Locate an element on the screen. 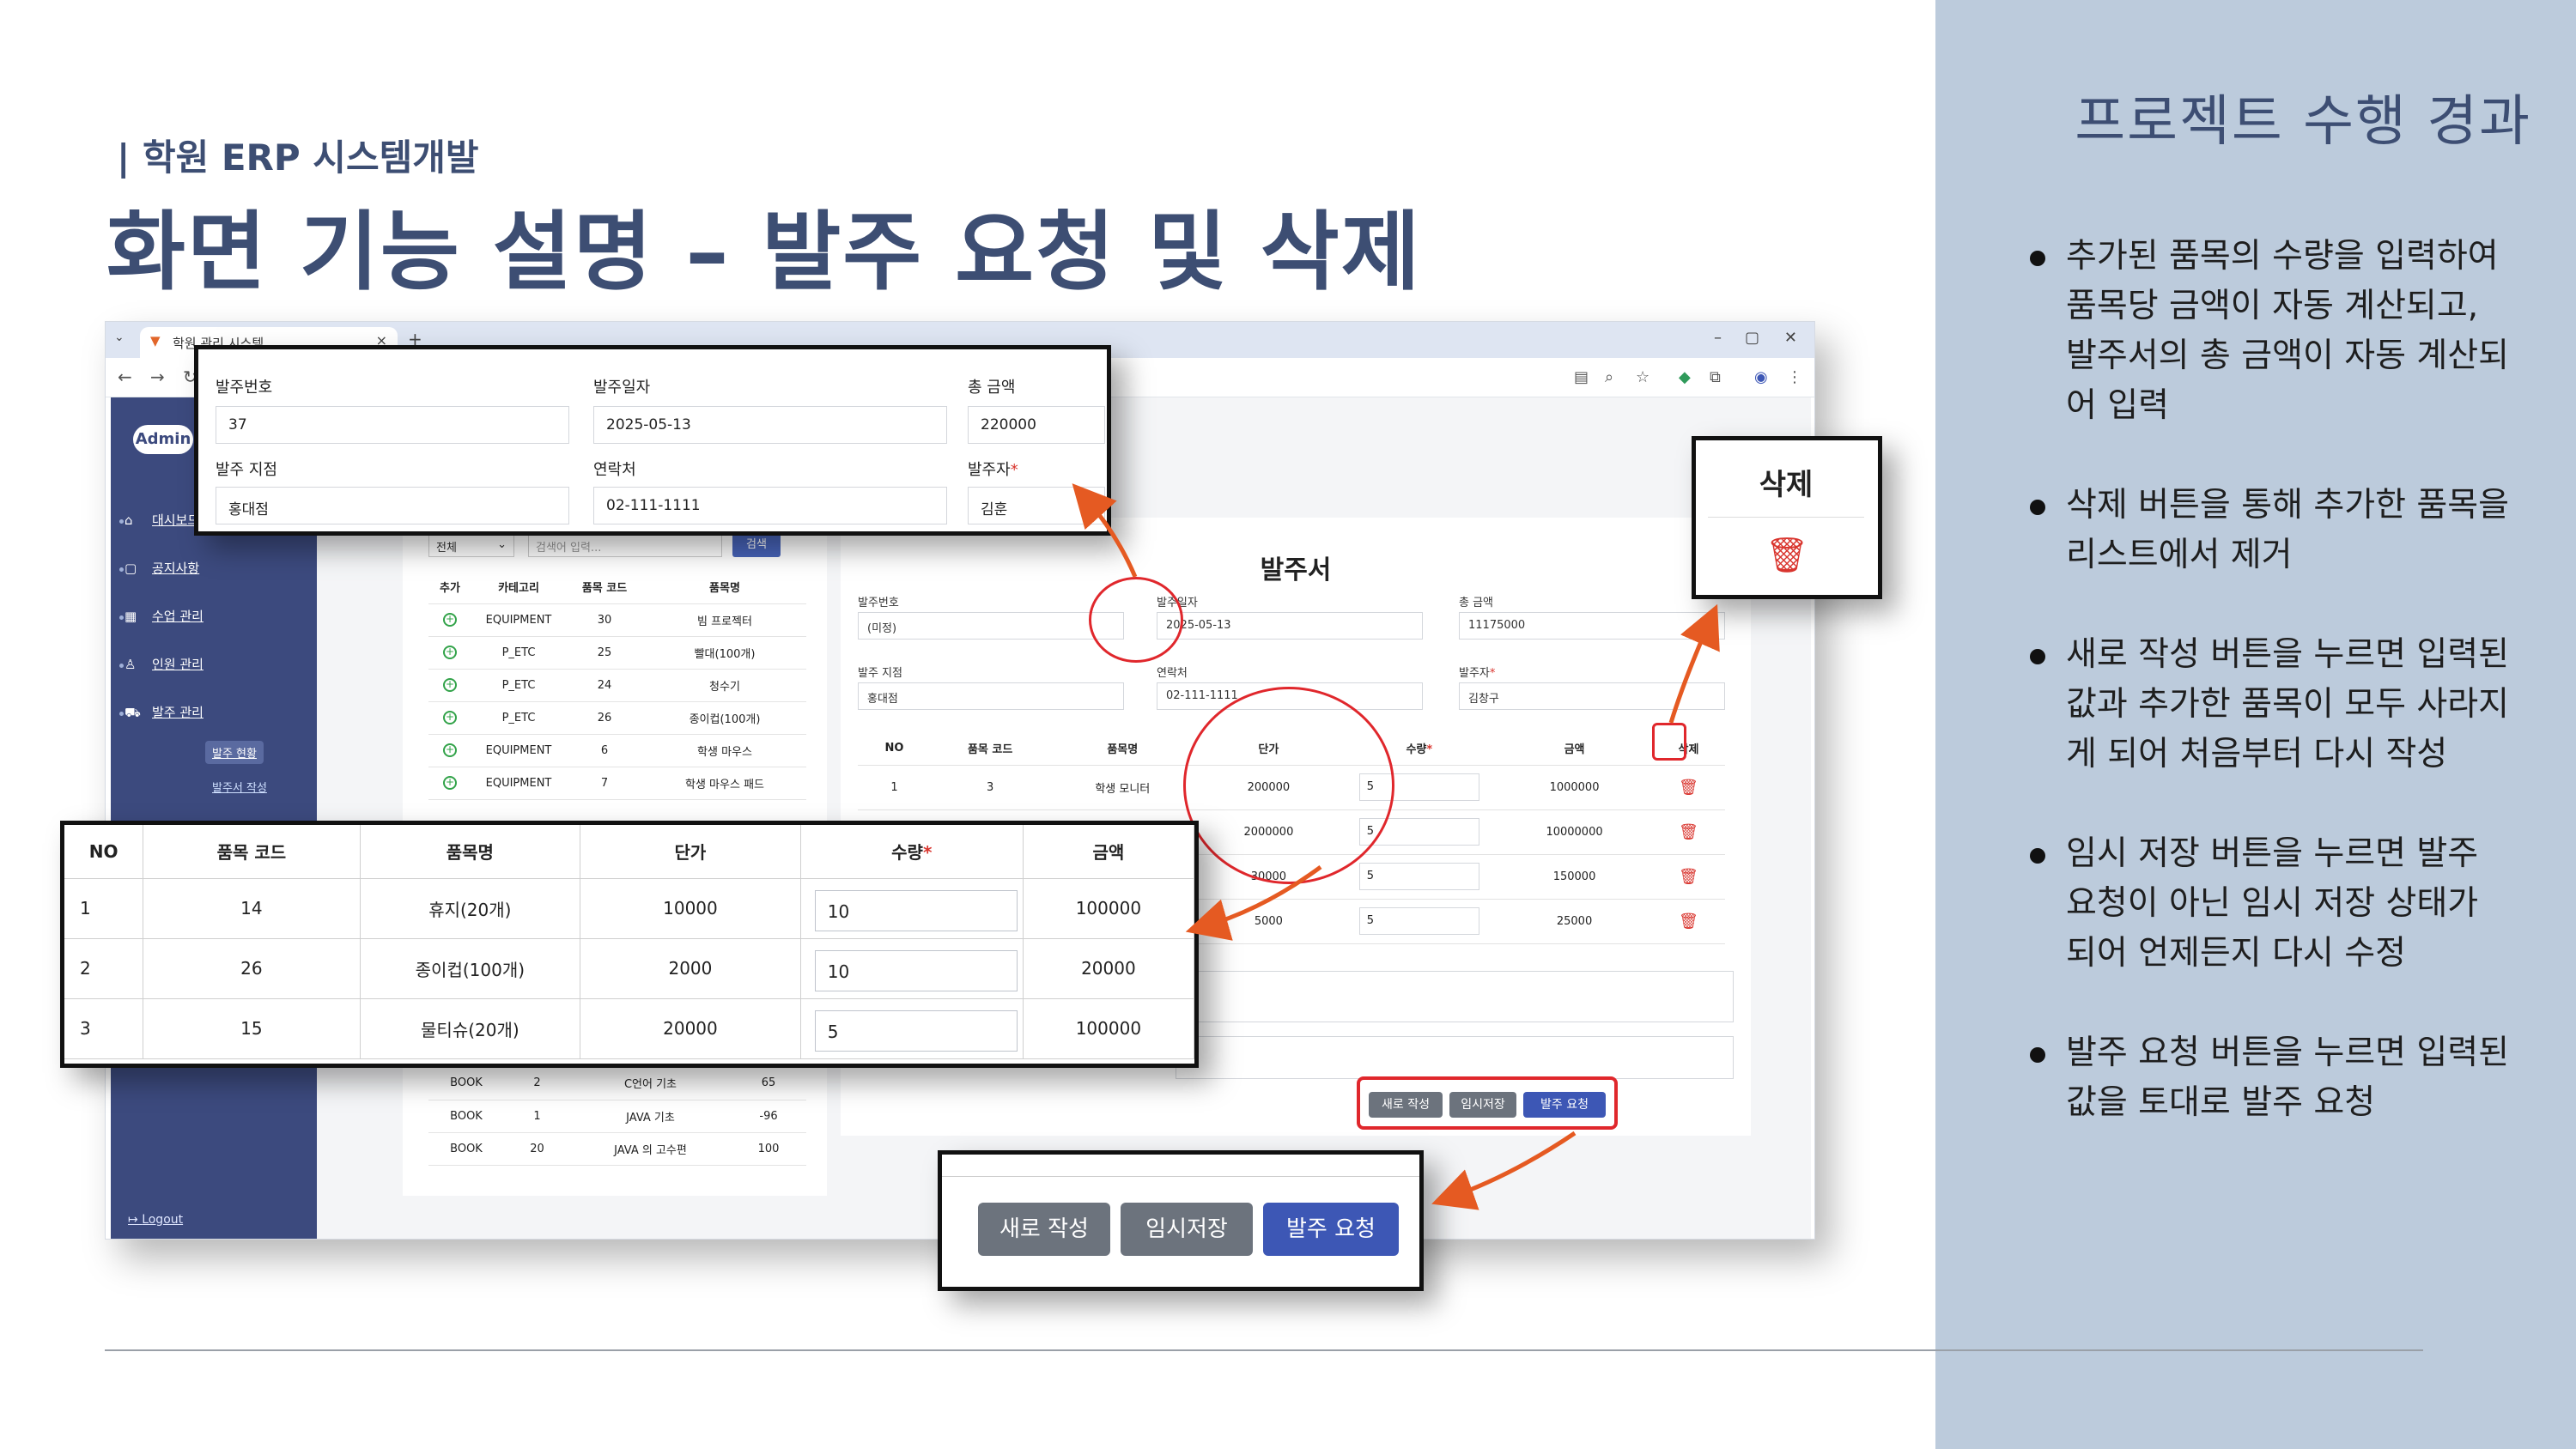  close-window-icon: ✕ is located at coordinates (1791, 338).